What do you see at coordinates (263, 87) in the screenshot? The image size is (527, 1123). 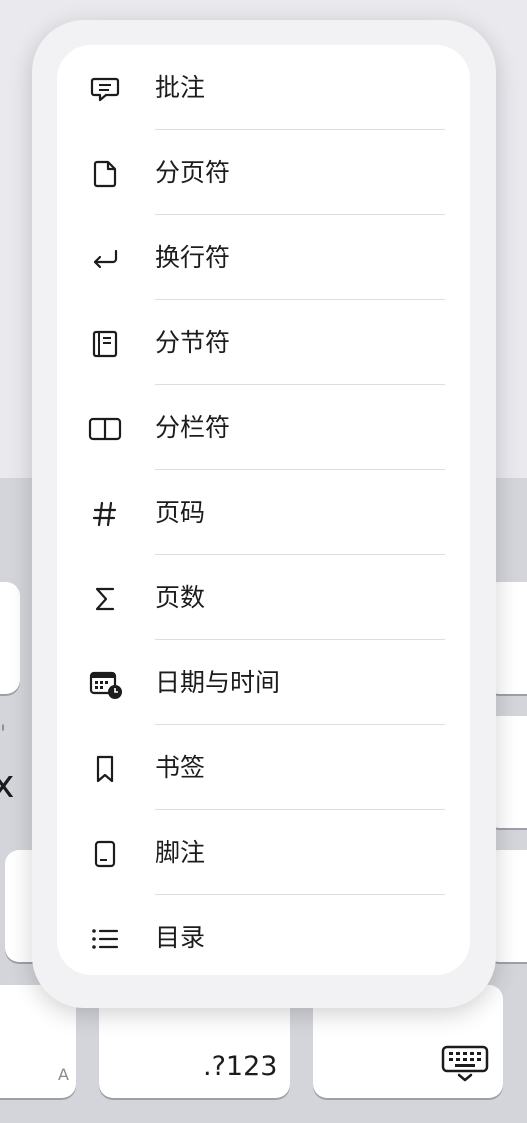 I see `menu-item-comment: 批注` at bounding box center [263, 87].